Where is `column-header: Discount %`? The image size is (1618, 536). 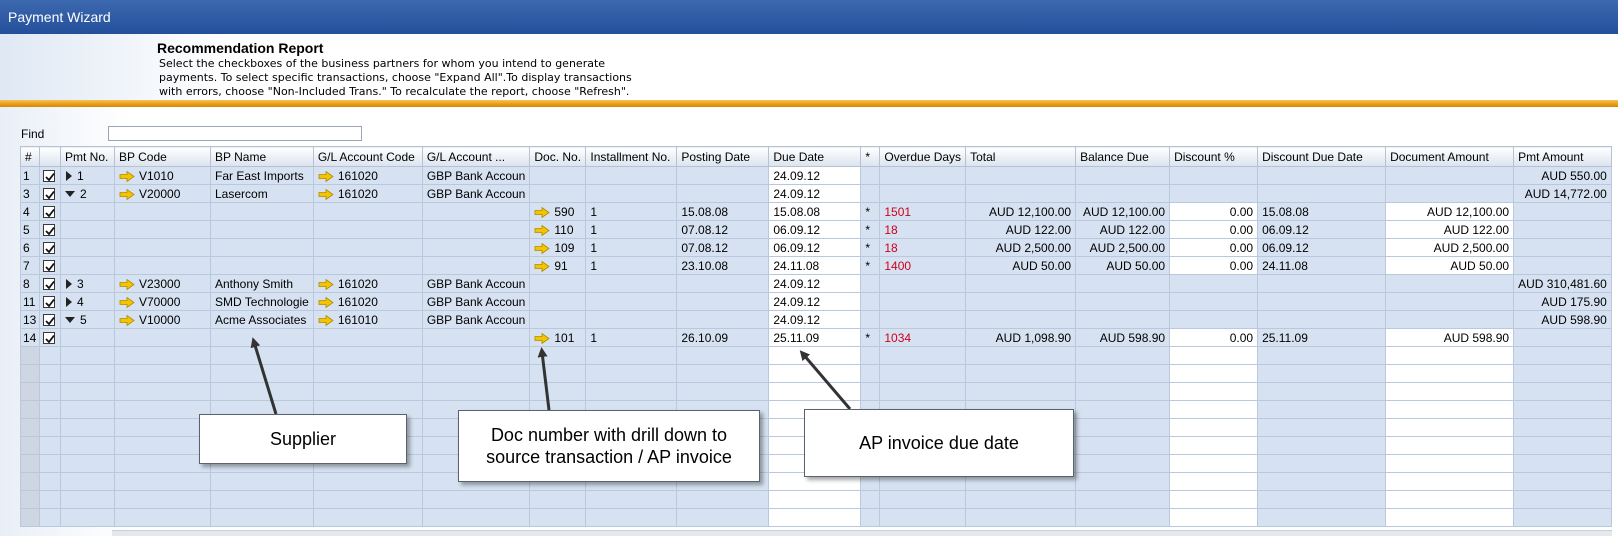
column-header: Discount % is located at coordinates (1214, 156).